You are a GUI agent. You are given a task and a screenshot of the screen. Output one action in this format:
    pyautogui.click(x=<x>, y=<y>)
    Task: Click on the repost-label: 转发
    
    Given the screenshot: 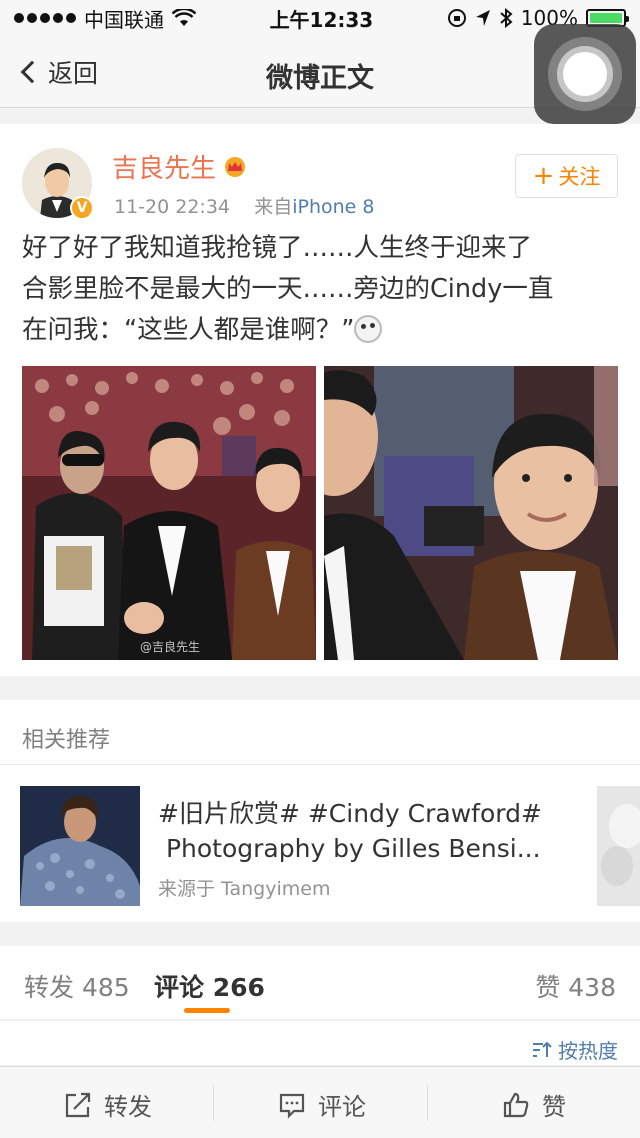 What is the action you would take?
    pyautogui.click(x=128, y=1107)
    